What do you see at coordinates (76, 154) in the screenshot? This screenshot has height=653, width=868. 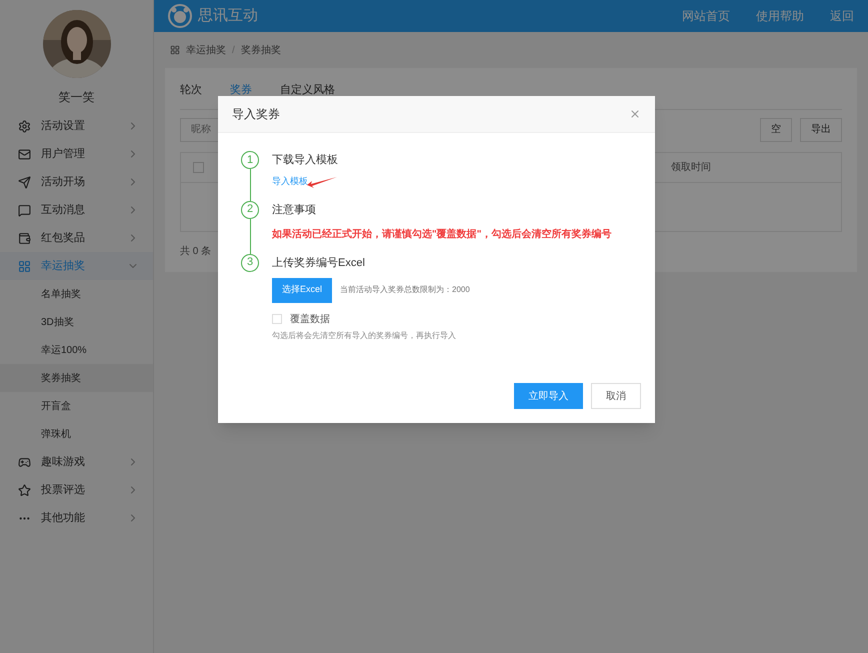 I see `sidebar-item: 用户管理` at bounding box center [76, 154].